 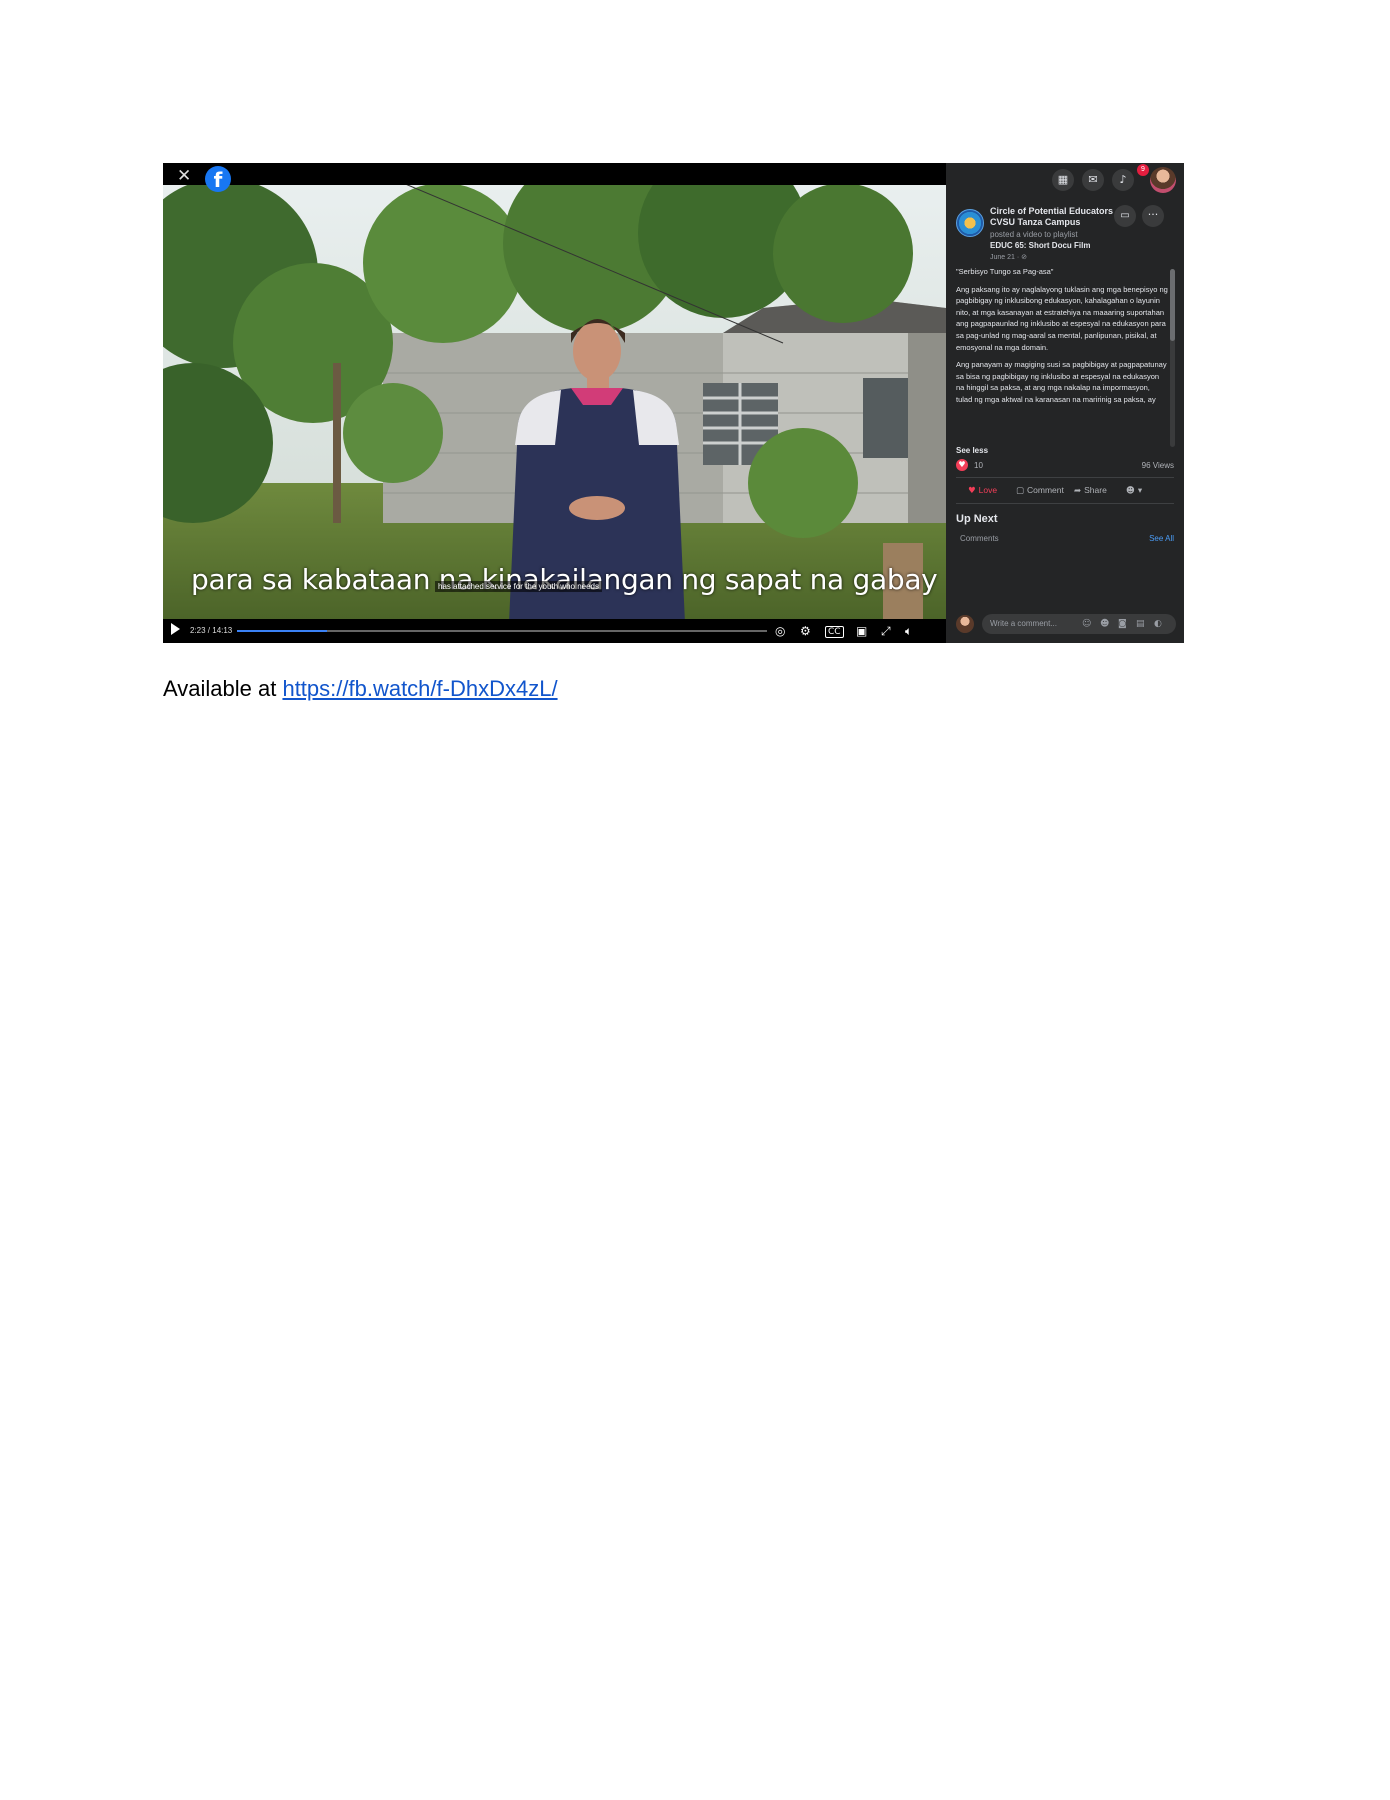 I want to click on play-icon, so click(x=175, y=629).